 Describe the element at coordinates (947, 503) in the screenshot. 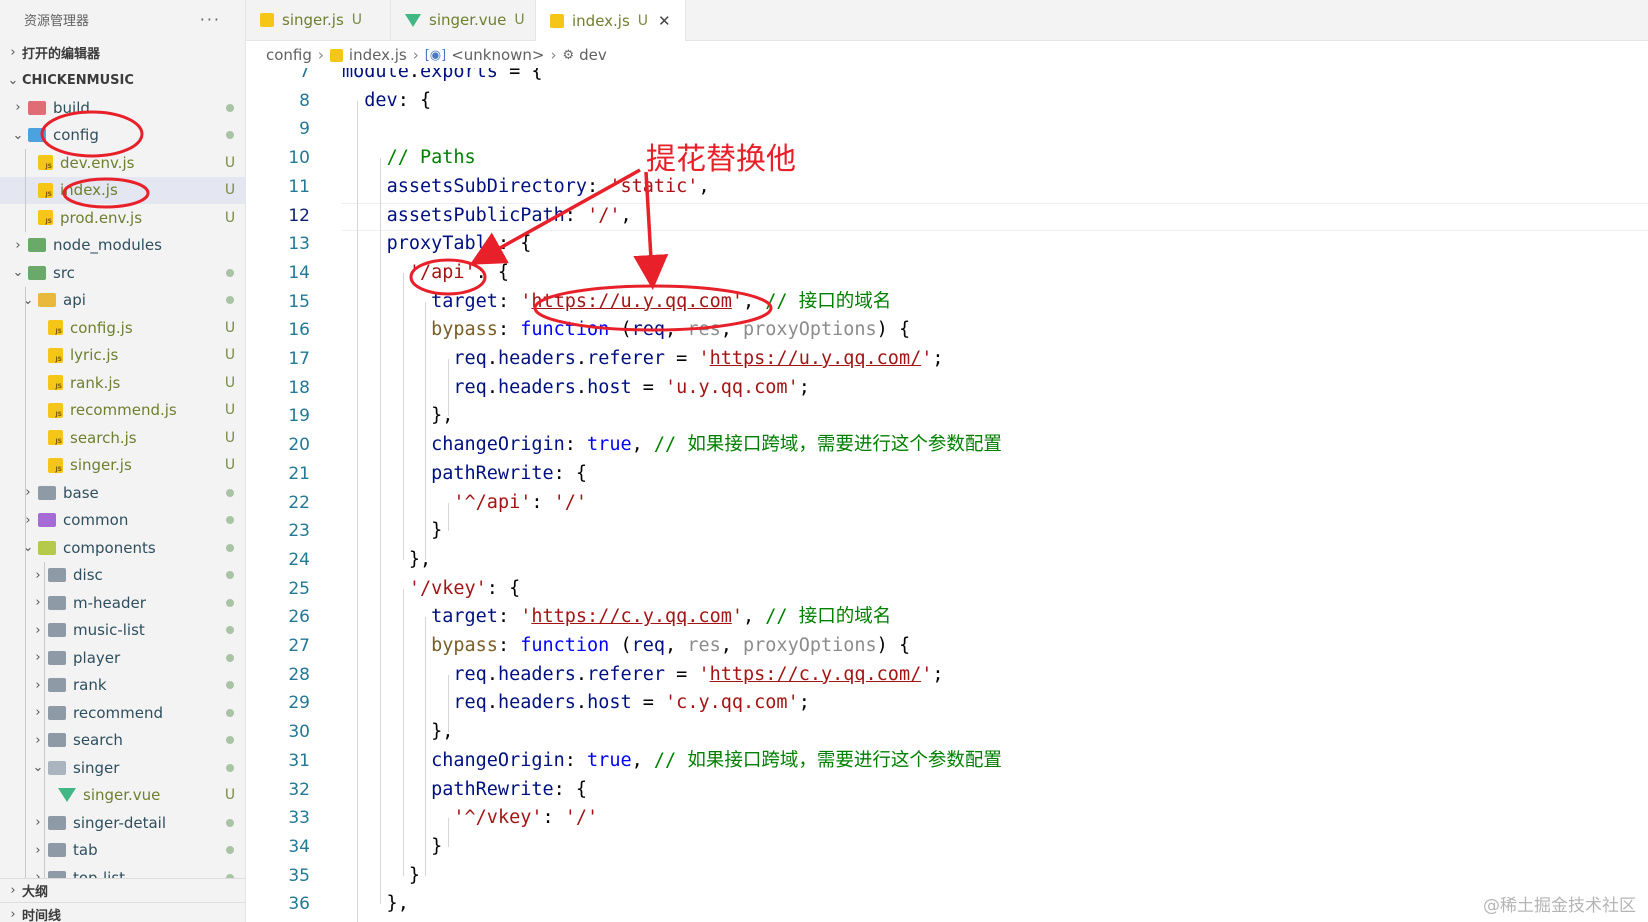

I see `code-line: 22 '^/api': '/'` at that location.